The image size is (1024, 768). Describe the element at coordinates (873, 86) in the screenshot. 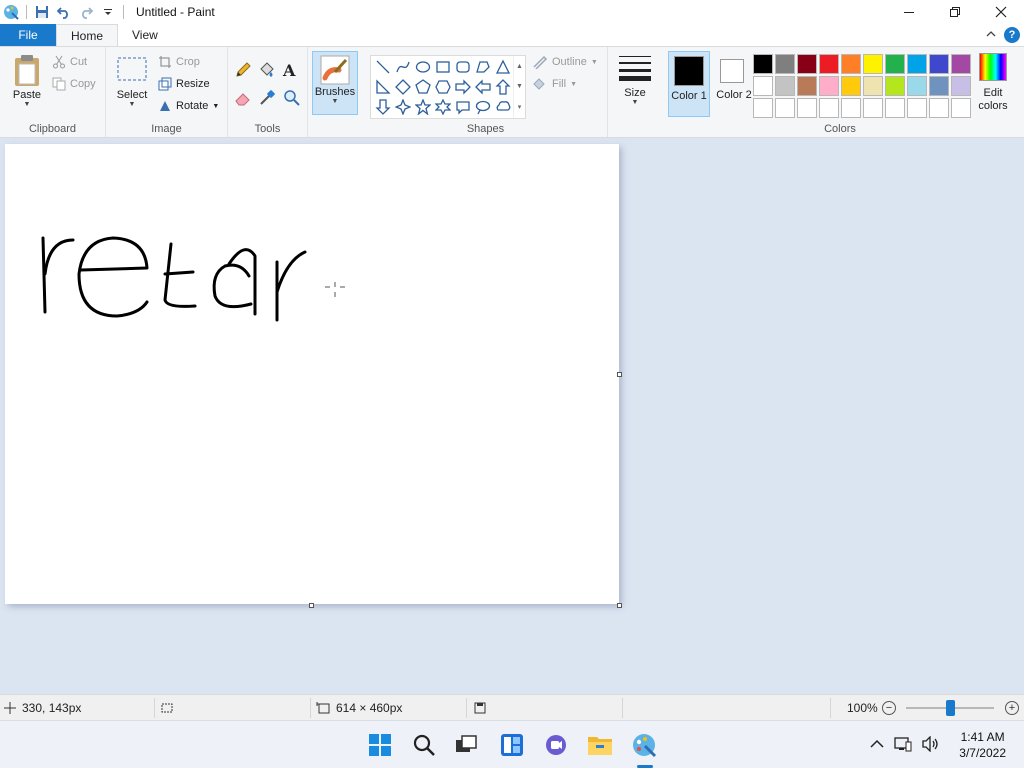

I see `palette-swatch-r2-c6` at that location.